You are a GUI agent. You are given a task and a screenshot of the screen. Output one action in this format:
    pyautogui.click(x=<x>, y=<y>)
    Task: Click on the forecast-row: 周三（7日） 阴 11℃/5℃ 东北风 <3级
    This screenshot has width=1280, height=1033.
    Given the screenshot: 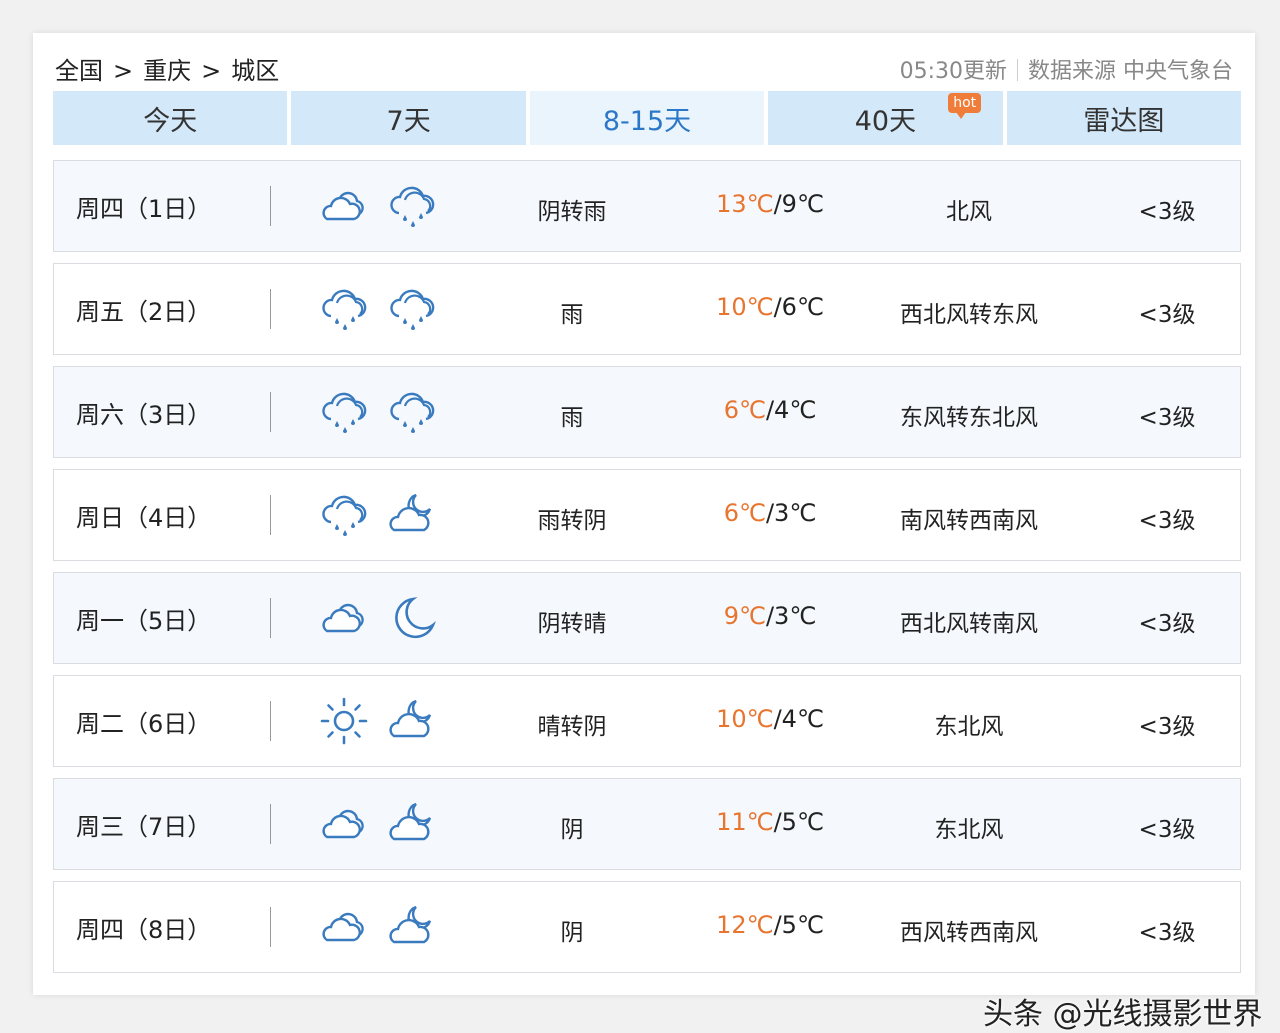 What is the action you would take?
    pyautogui.click(x=647, y=824)
    